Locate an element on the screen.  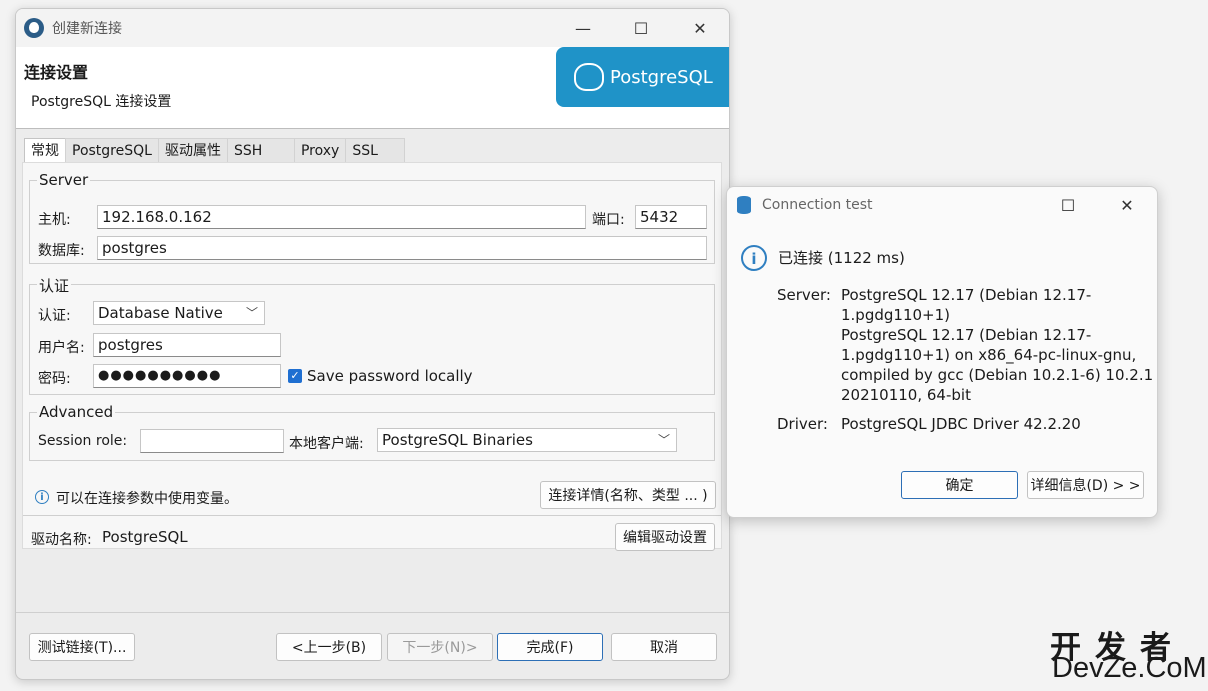
divider is located at coordinates (372, 515).